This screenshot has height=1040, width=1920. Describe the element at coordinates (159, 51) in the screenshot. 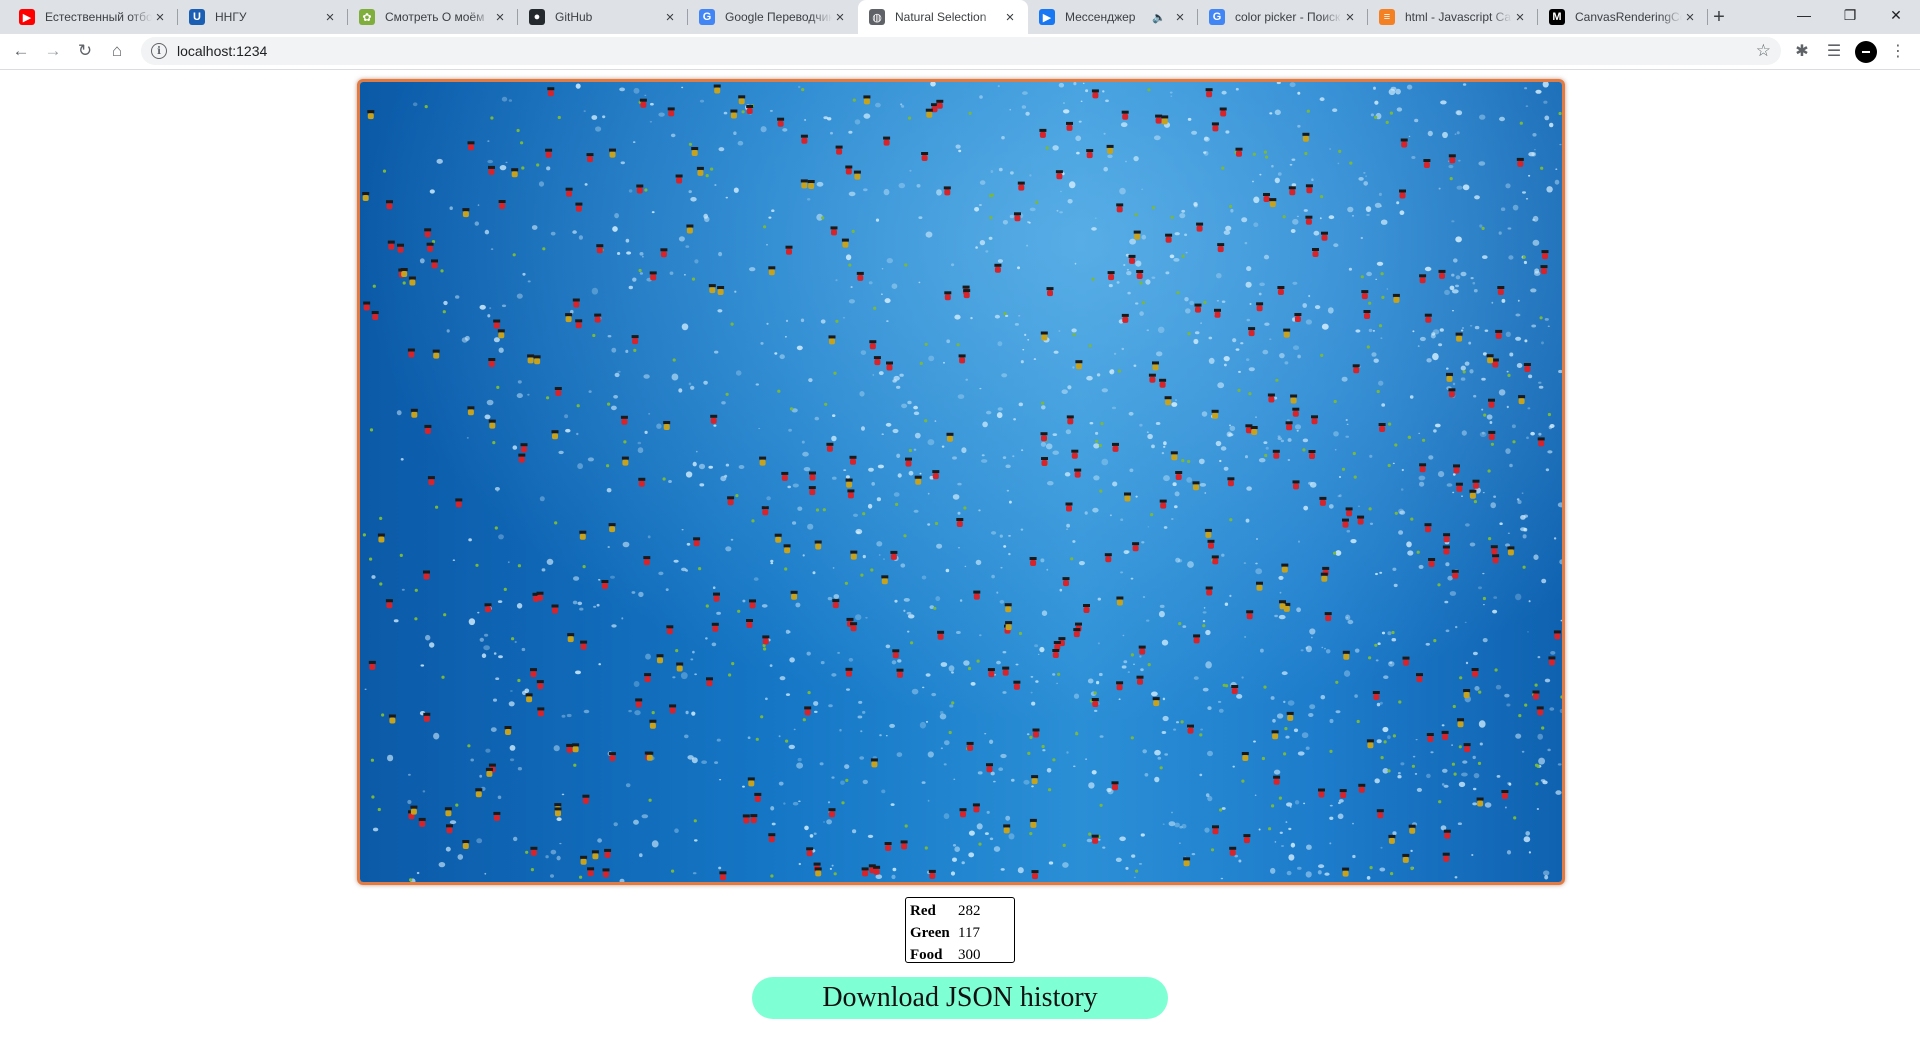

I see `site-info-icon: i` at that location.